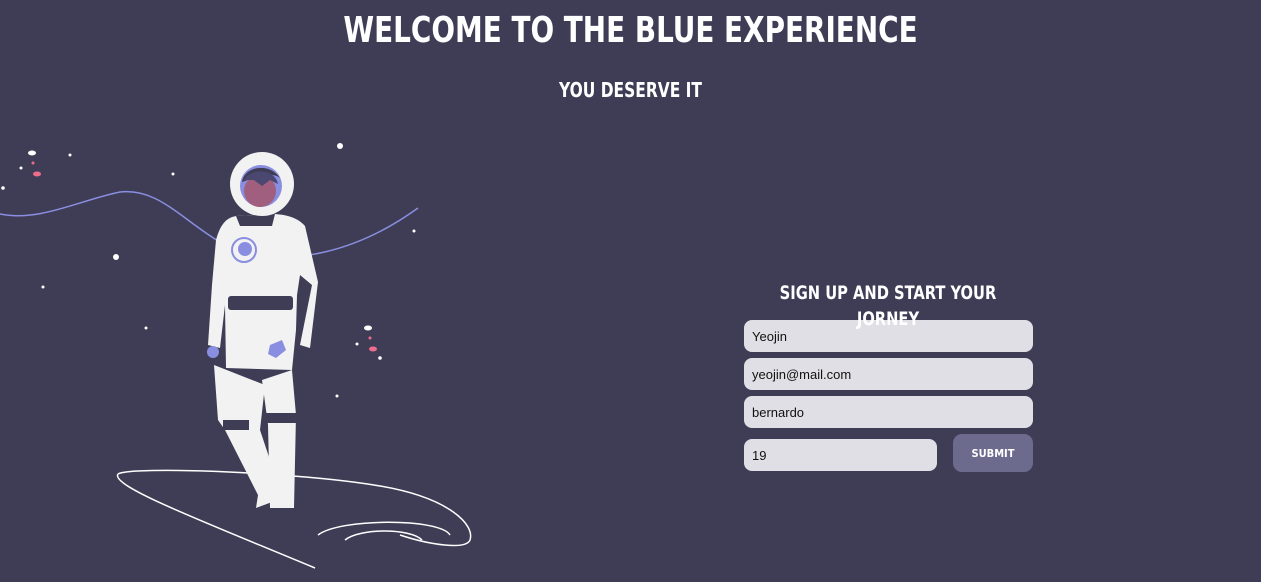 The height and width of the screenshot is (582, 1261). Describe the element at coordinates (209, 224) in the screenshot. I see `orbit-line` at that location.